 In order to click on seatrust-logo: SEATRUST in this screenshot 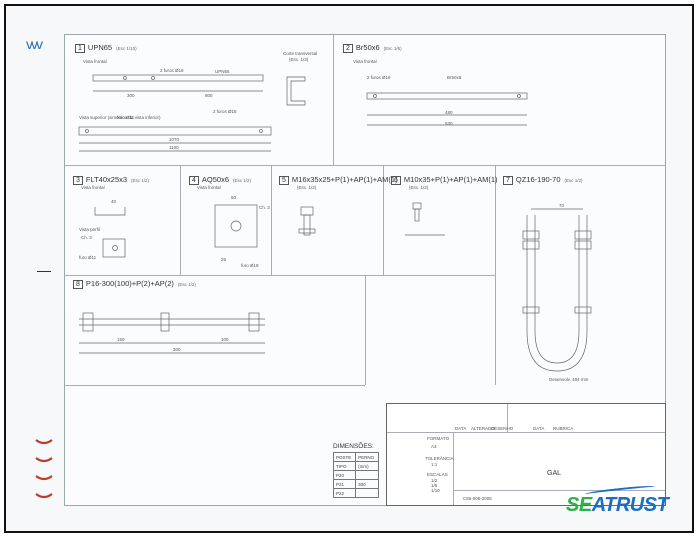, I will do `click(617, 505)`.